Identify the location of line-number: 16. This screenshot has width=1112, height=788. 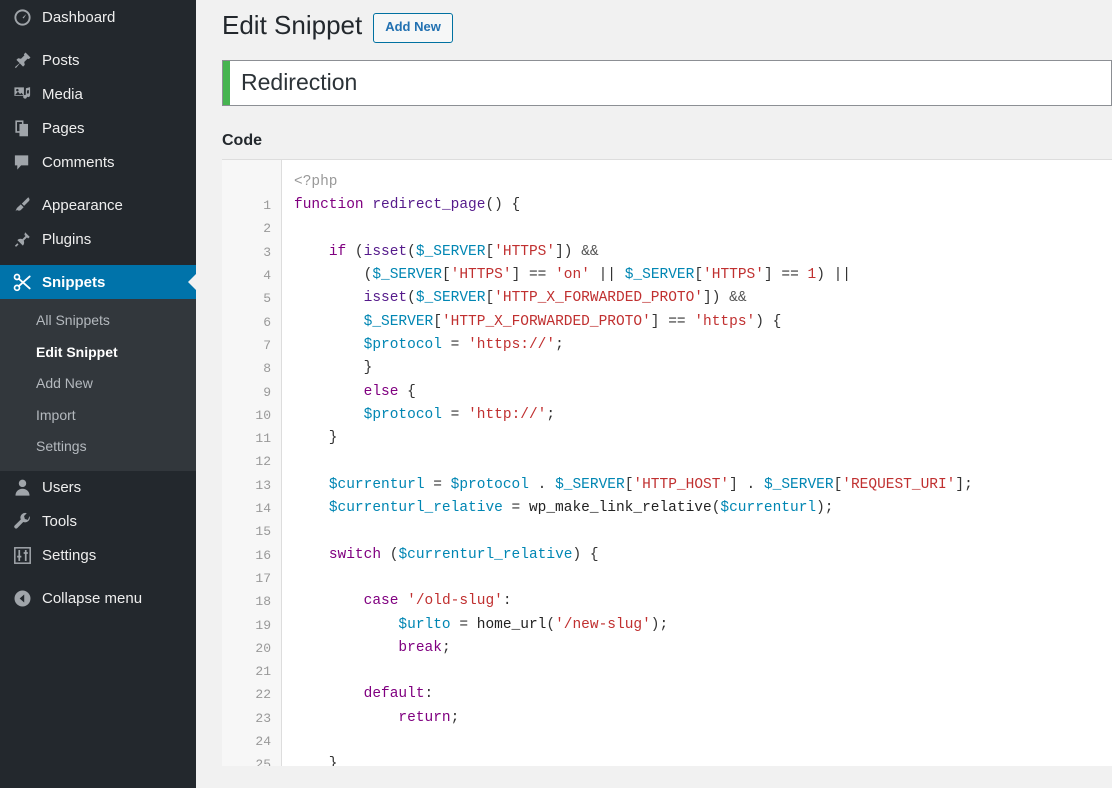
(263, 555).